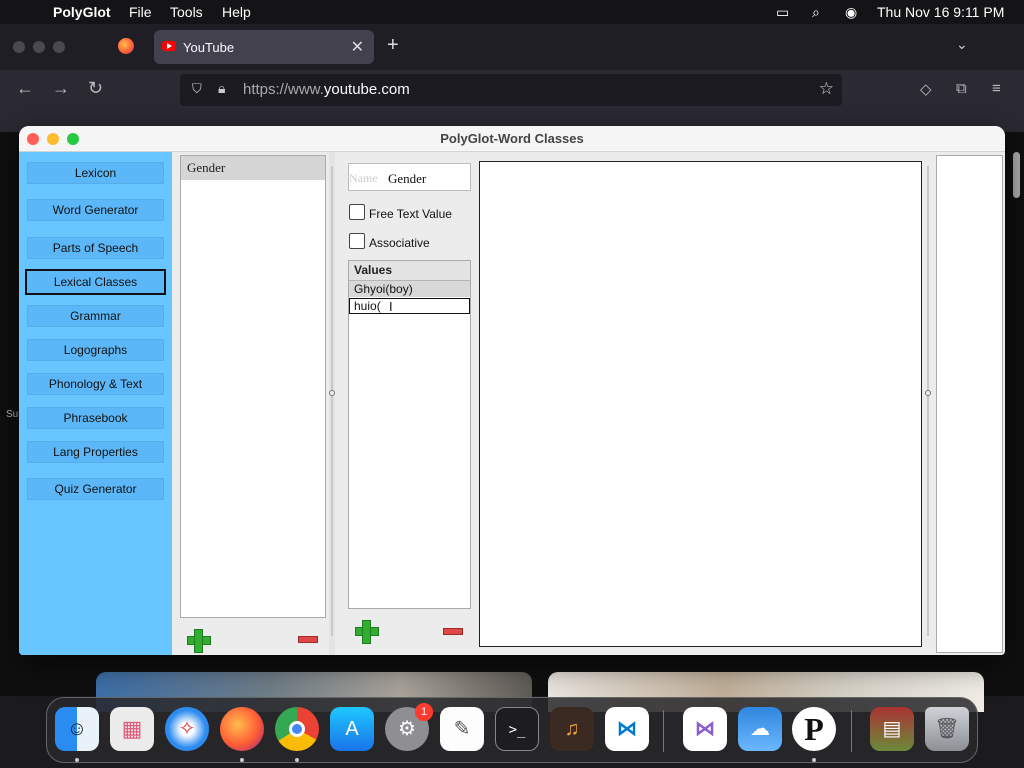 The width and height of the screenshot is (1024, 768). I want to click on menu-clock: Thu Nov 16 9:11 PM, so click(940, 12).